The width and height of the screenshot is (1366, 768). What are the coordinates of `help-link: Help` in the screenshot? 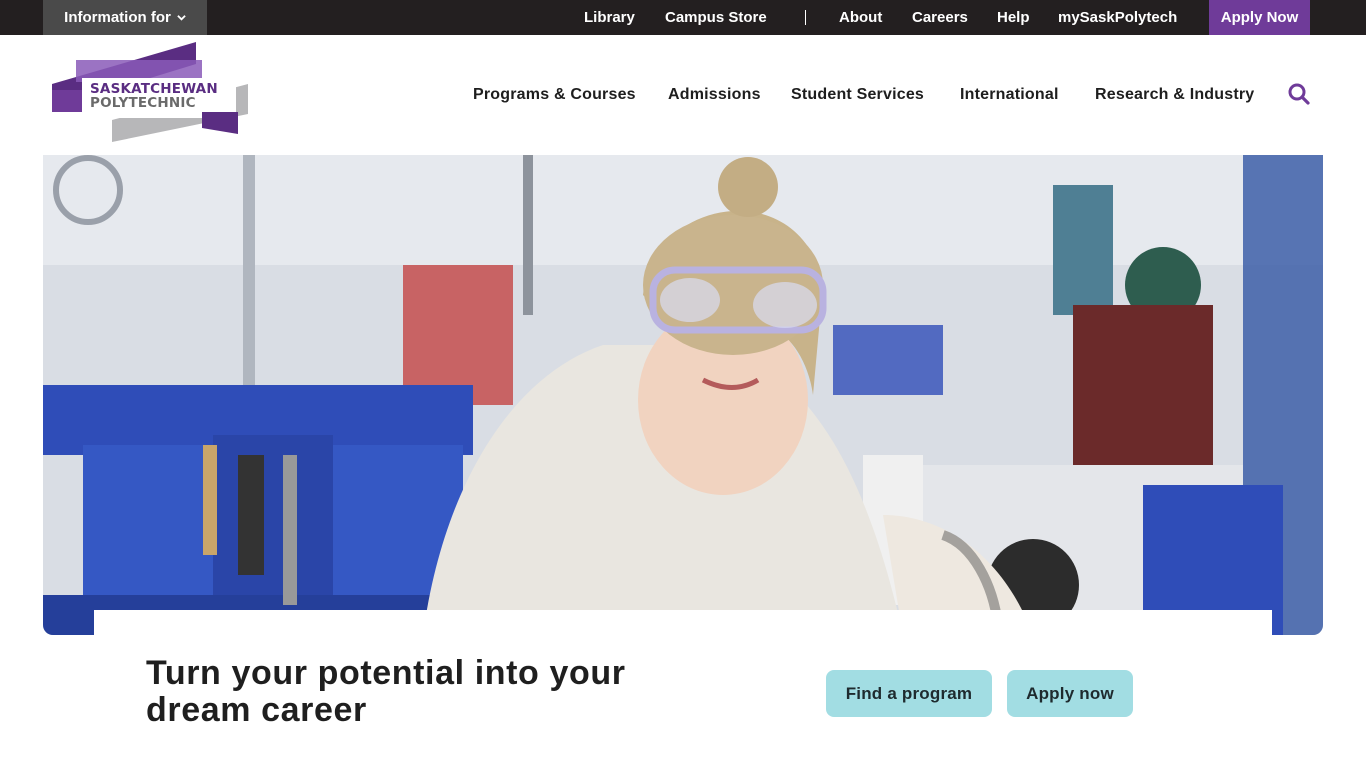 It's located at (1013, 17).